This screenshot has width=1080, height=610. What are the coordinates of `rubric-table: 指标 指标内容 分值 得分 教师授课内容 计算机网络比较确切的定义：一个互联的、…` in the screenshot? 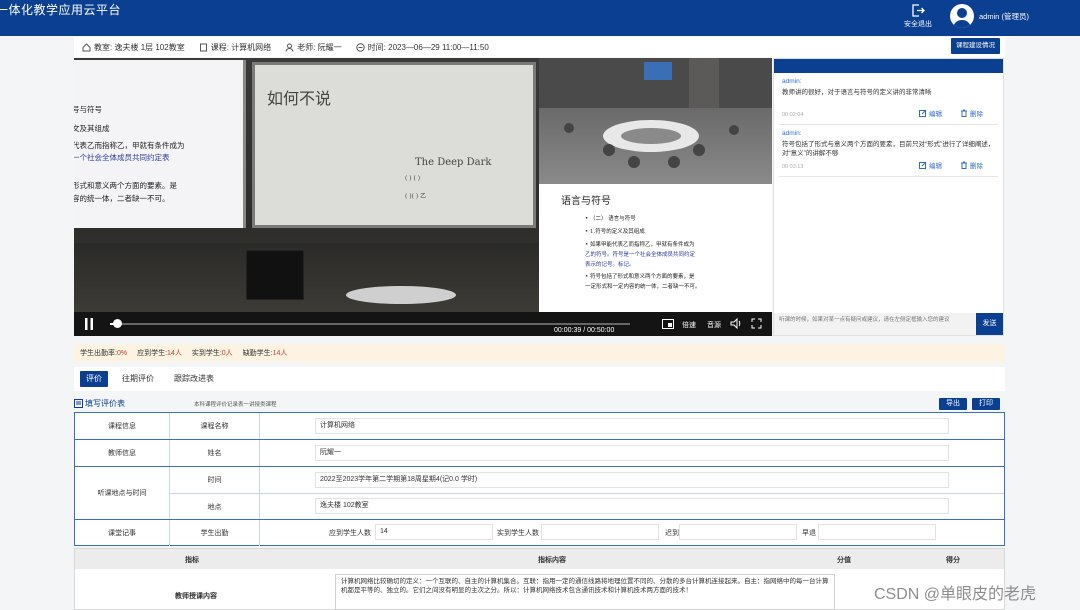 It's located at (539, 579).